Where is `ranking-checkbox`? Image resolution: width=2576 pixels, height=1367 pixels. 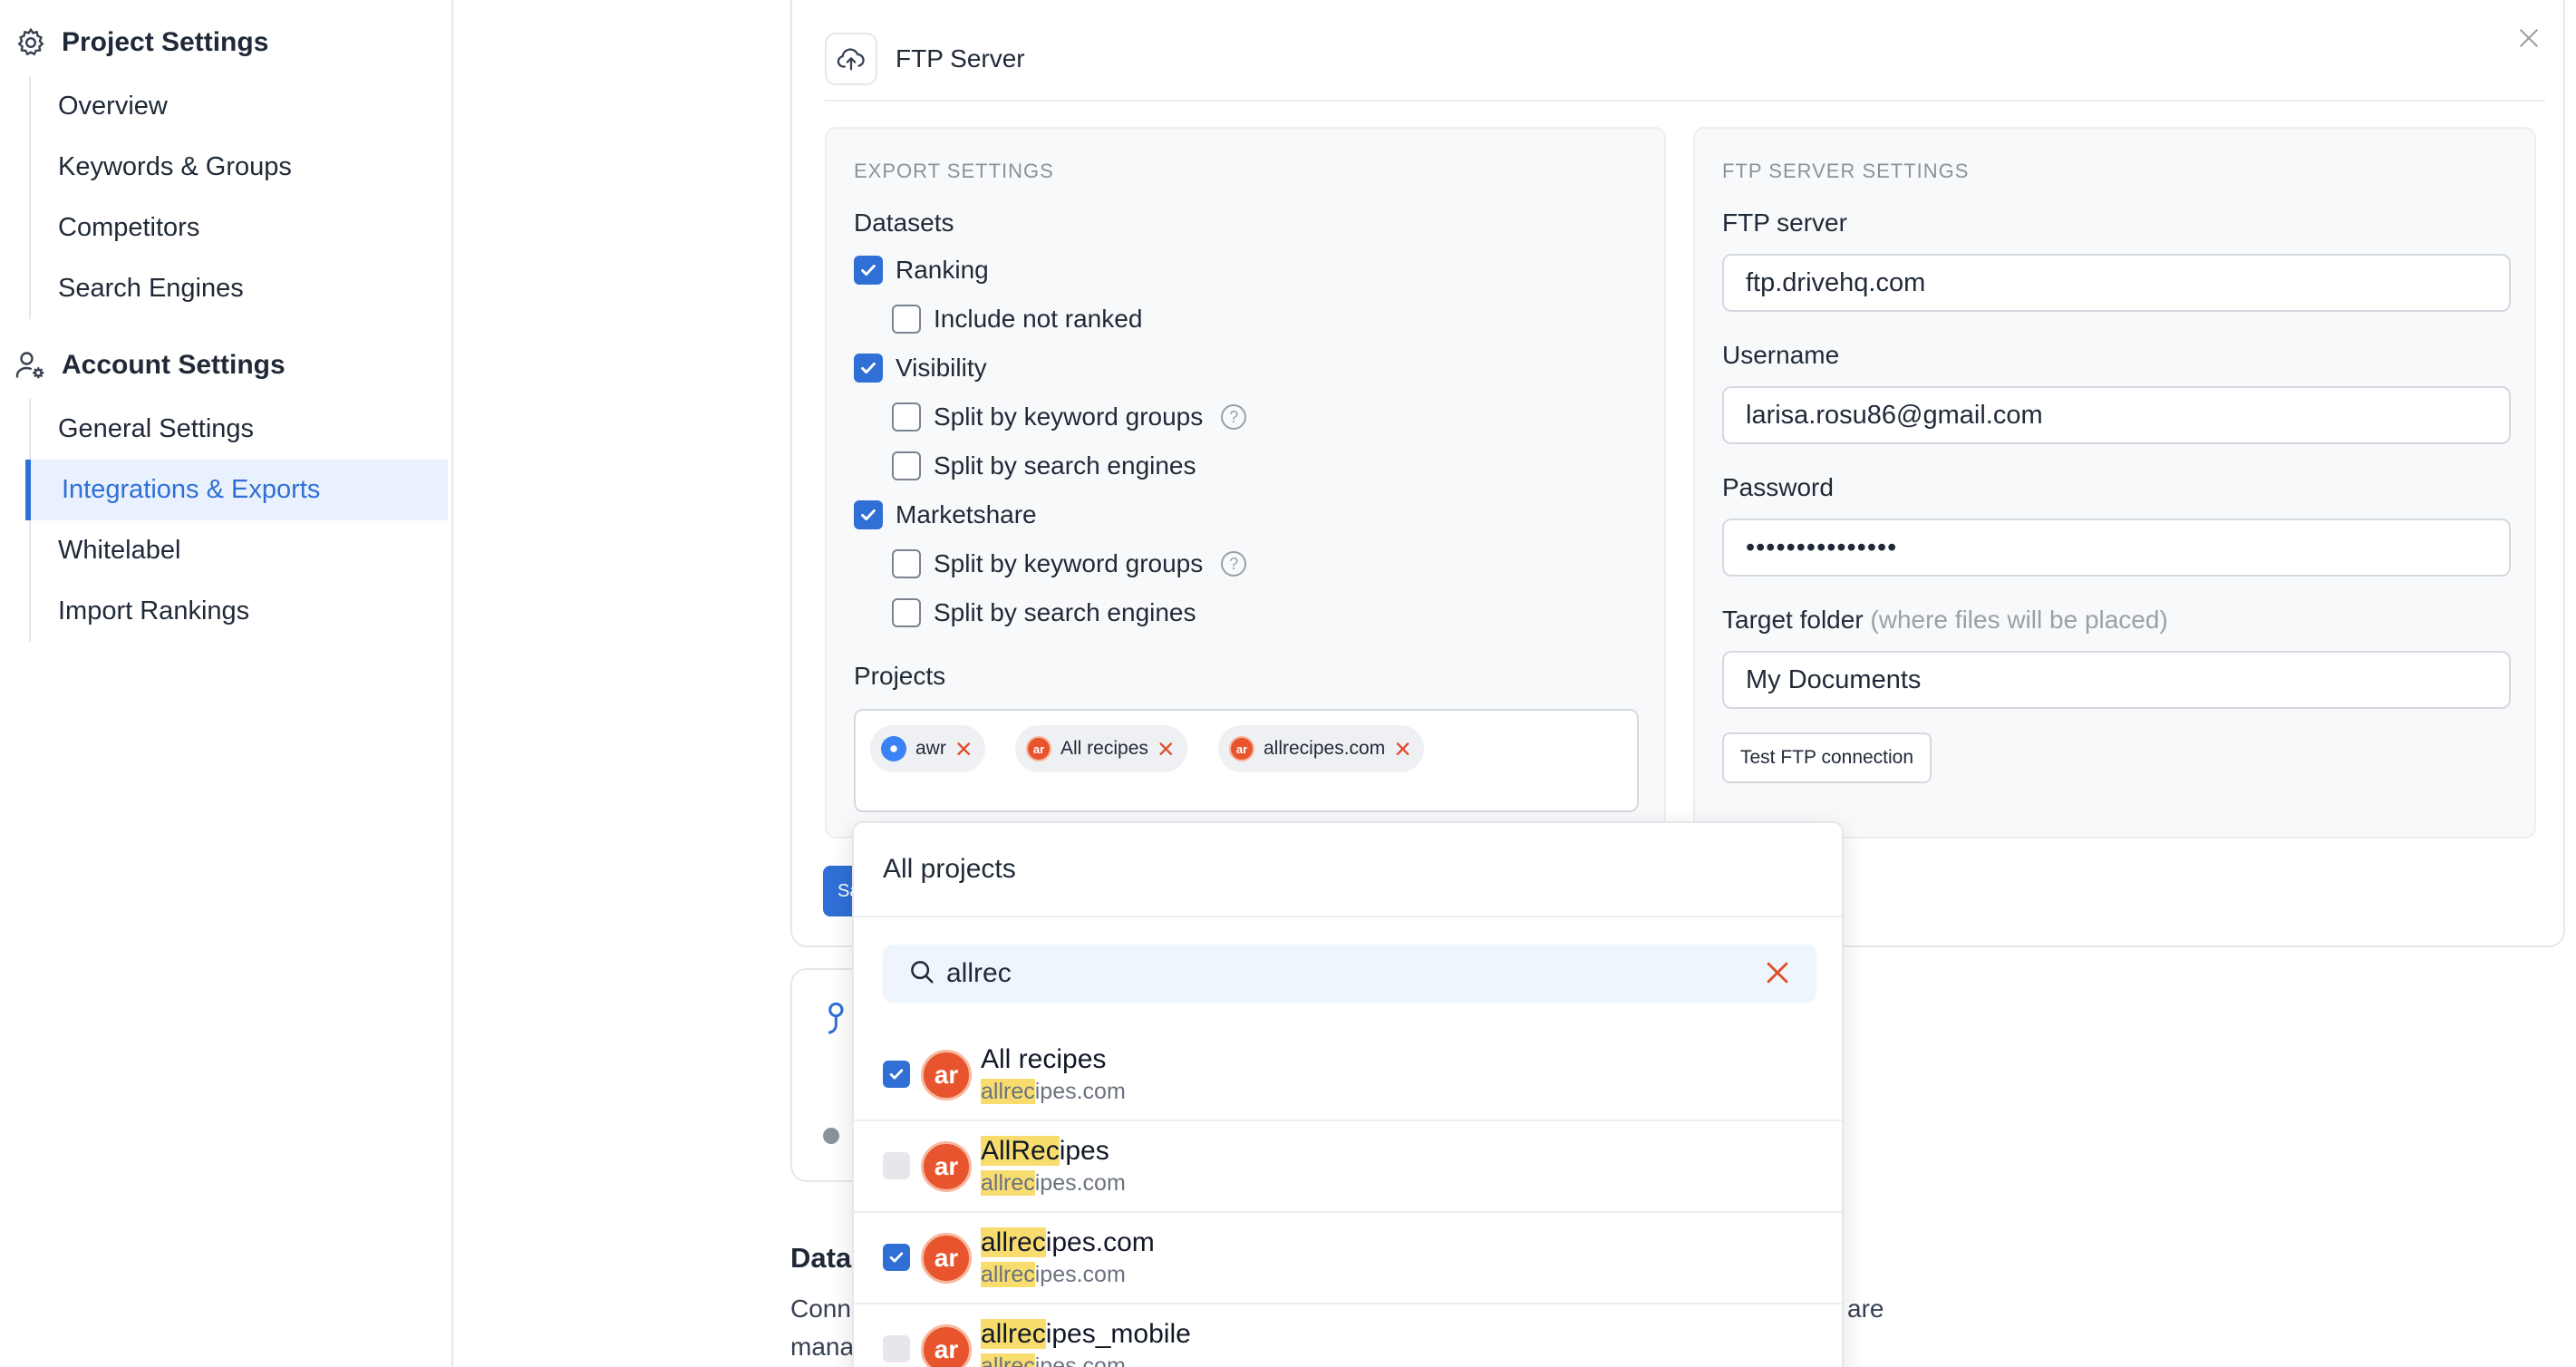 ranking-checkbox is located at coordinates (868, 270).